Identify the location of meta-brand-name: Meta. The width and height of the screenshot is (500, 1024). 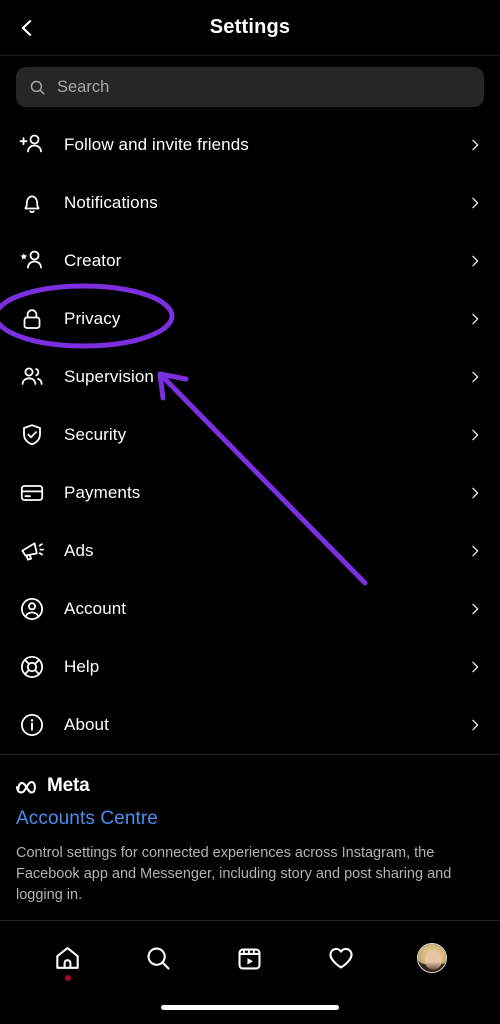
(68, 785).